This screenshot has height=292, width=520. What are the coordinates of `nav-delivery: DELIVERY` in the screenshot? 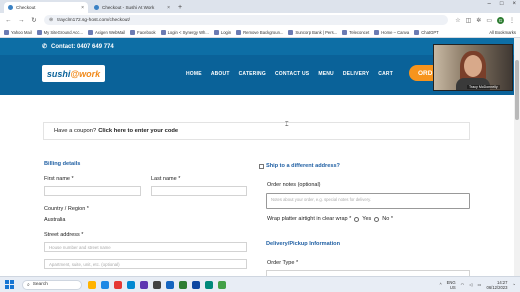 It's located at (356, 74).